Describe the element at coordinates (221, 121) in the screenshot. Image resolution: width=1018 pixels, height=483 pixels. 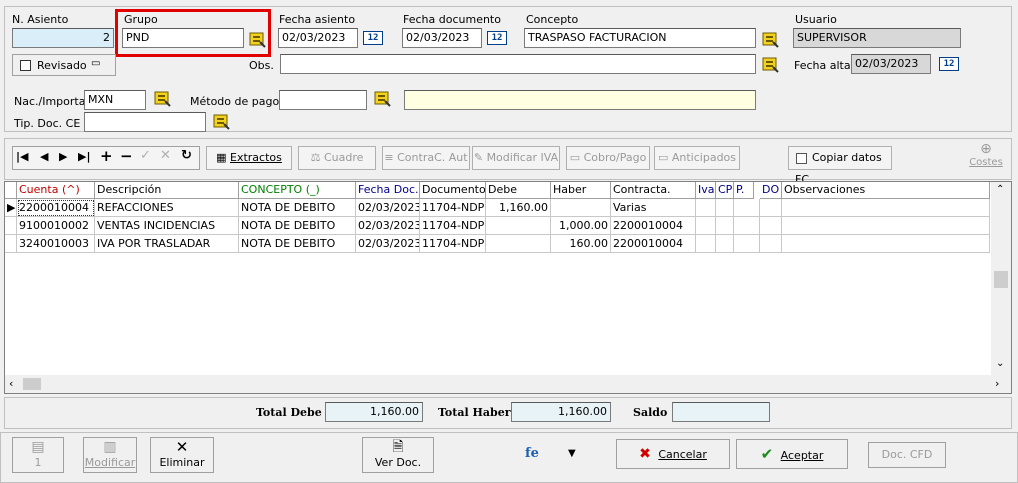
I see `tip-doc-lookup-icon` at that location.